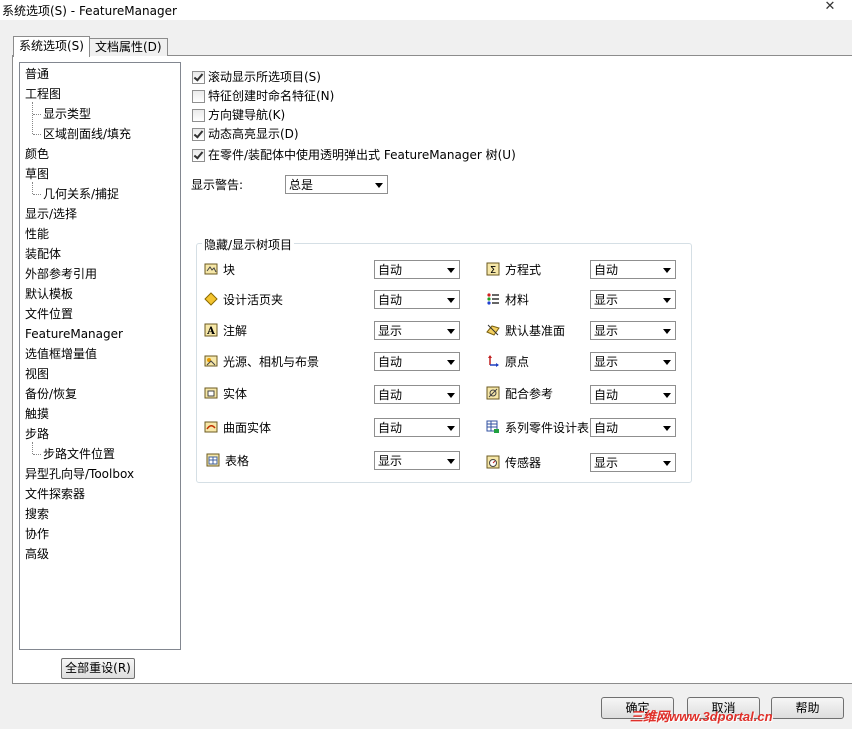 This screenshot has height=729, width=852. Describe the element at coordinates (87, 134) in the screenshot. I see `tree-item-area-hatch: 区域剖面线/填充` at that location.